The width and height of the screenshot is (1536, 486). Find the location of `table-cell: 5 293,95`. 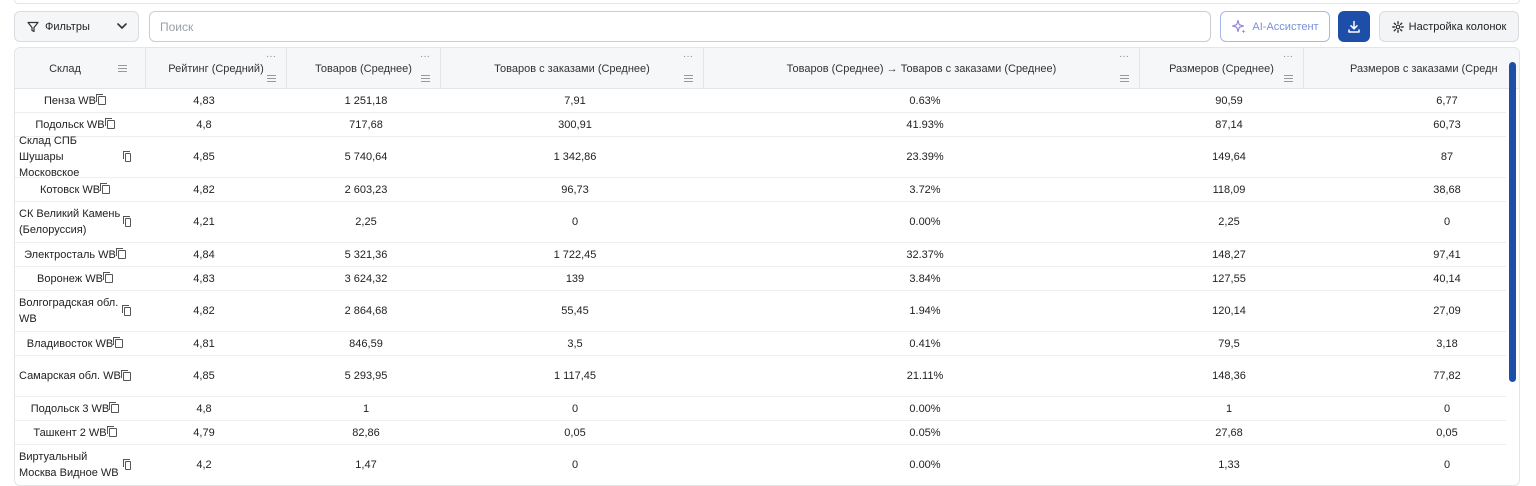

table-cell: 5 293,95 is located at coordinates (366, 376).